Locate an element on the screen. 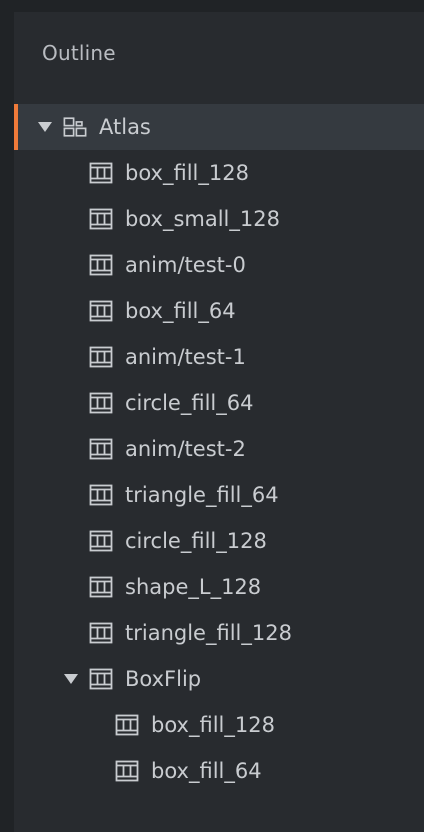 The width and height of the screenshot is (424, 832). tree-item-image: circle_fill_64 is located at coordinates (219, 403).